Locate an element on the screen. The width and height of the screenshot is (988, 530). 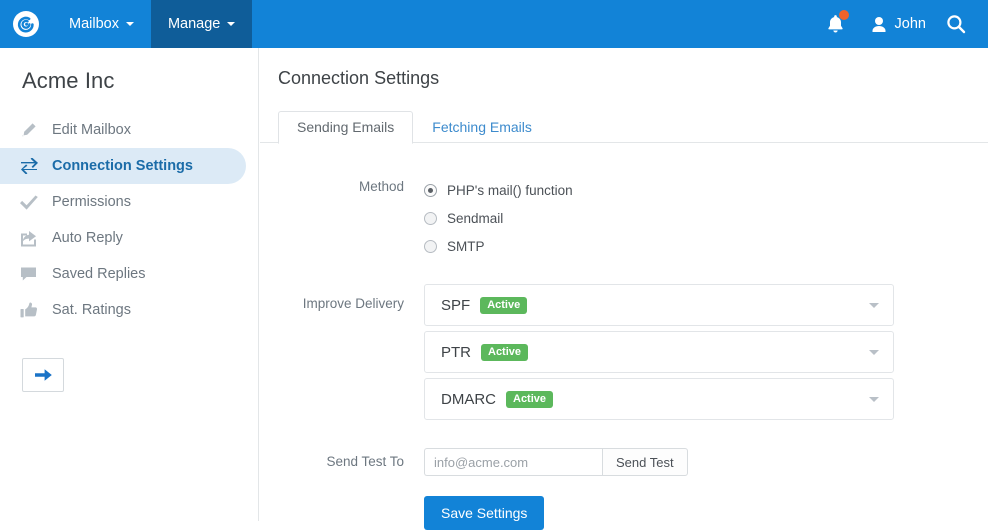
panel-title: SPF is located at coordinates (456, 305).